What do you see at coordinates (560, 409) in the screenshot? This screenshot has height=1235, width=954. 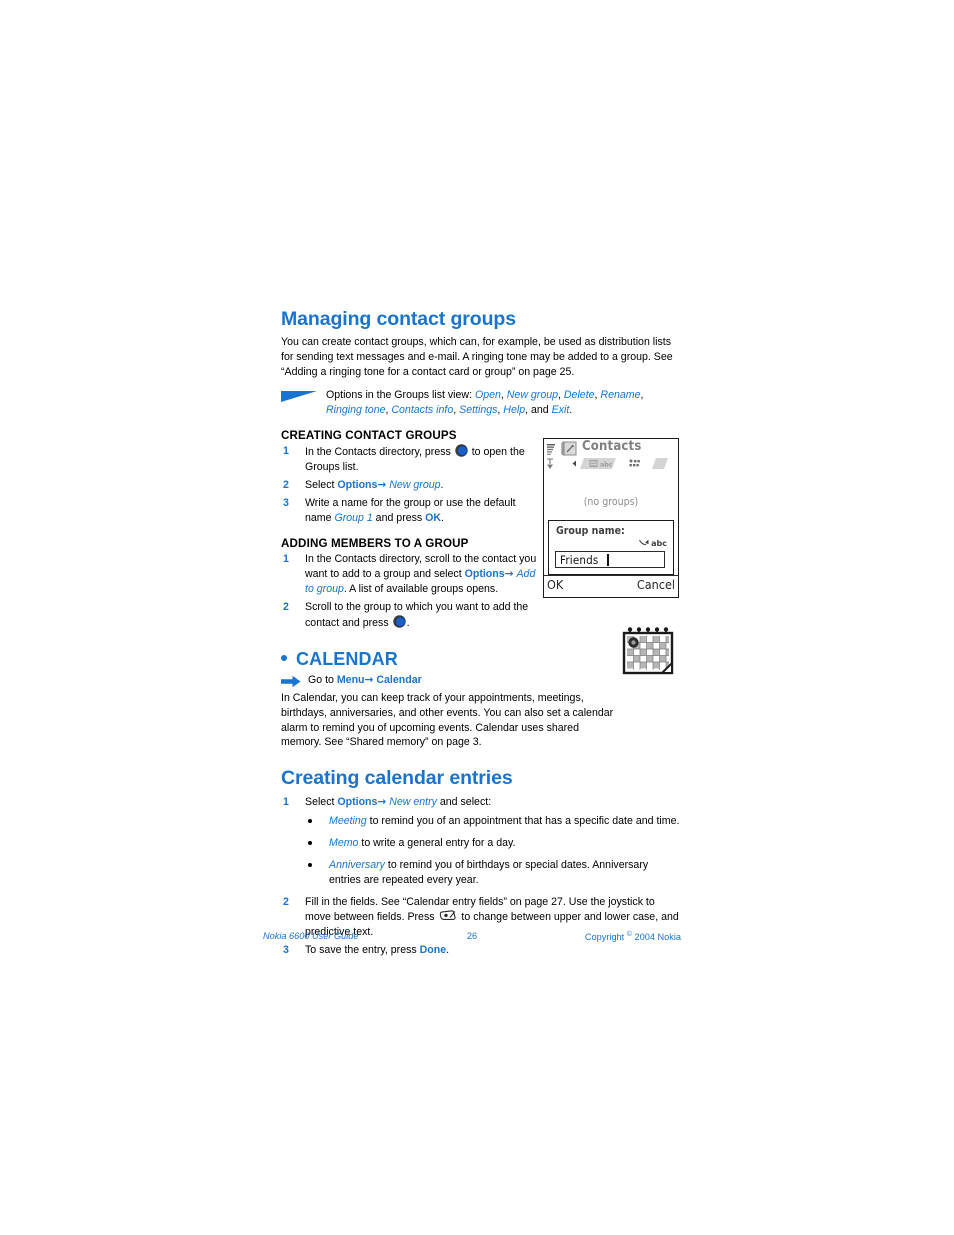 I see `option-exit: Exit` at bounding box center [560, 409].